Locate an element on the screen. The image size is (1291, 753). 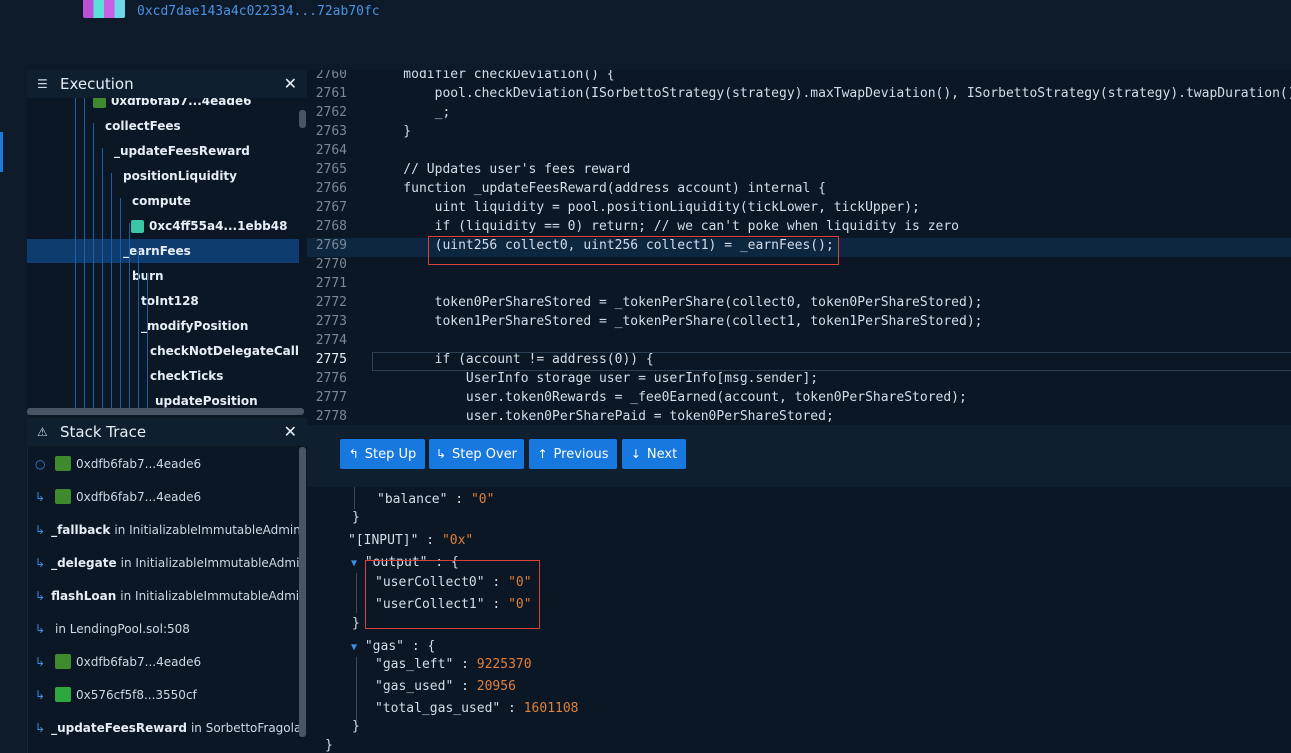
execution-item: positionLiquidity is located at coordinates (163, 176).